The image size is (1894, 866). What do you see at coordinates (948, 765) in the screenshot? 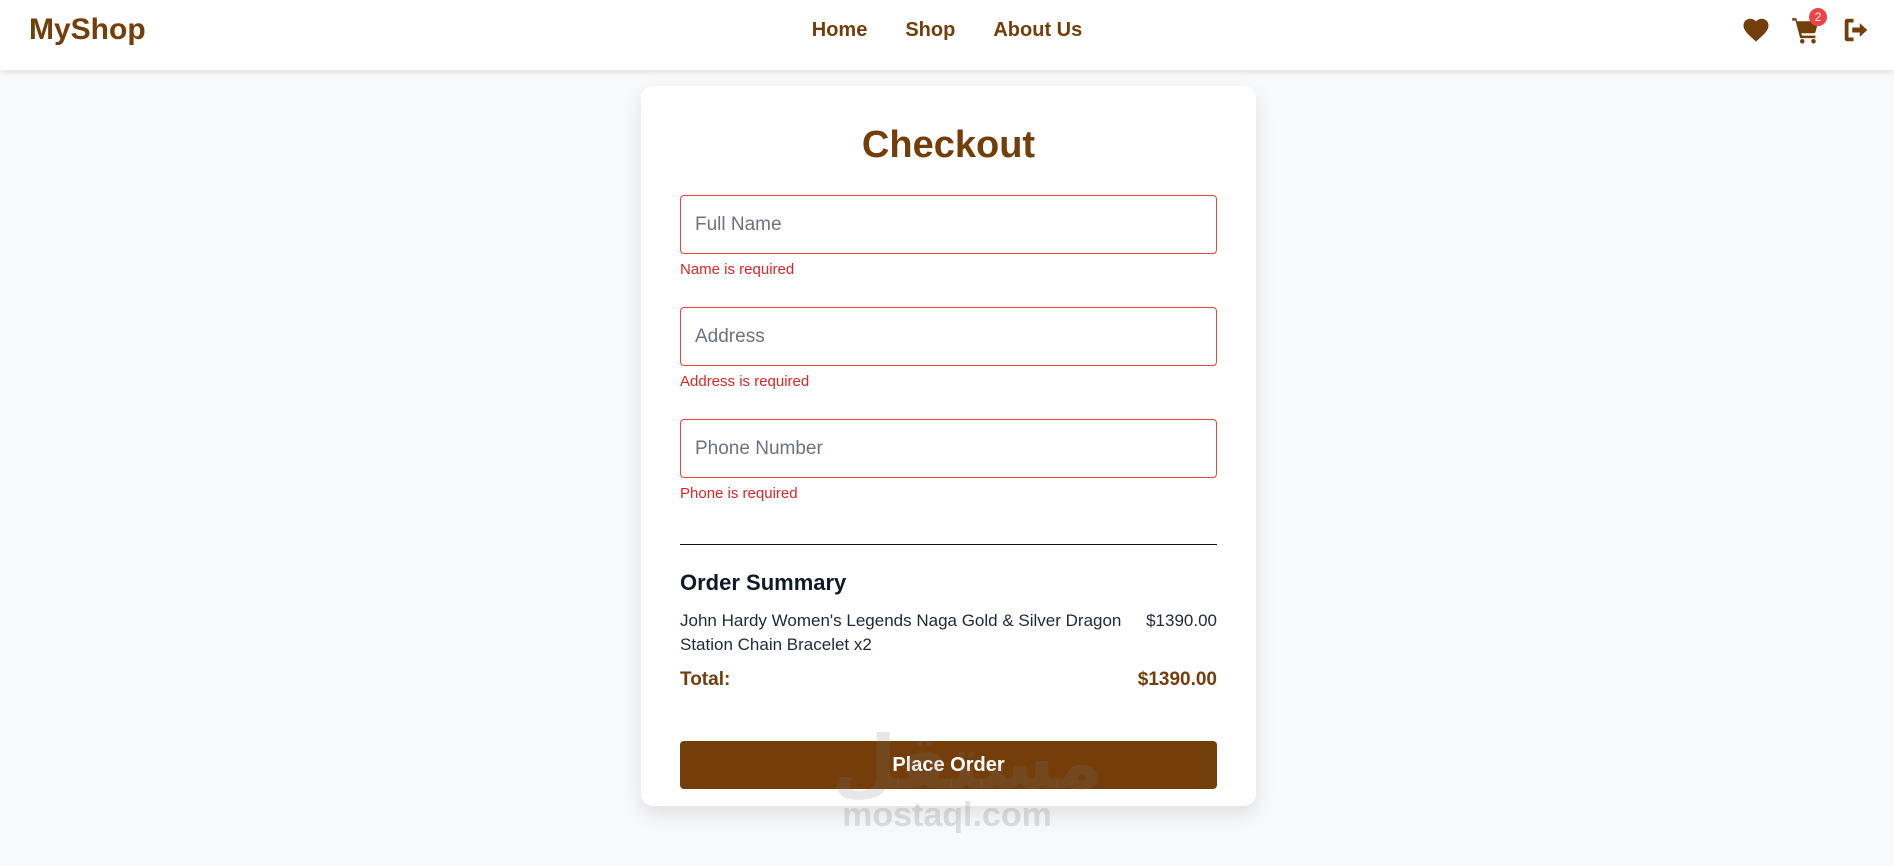
I see `place-order-button: Place Order` at bounding box center [948, 765].